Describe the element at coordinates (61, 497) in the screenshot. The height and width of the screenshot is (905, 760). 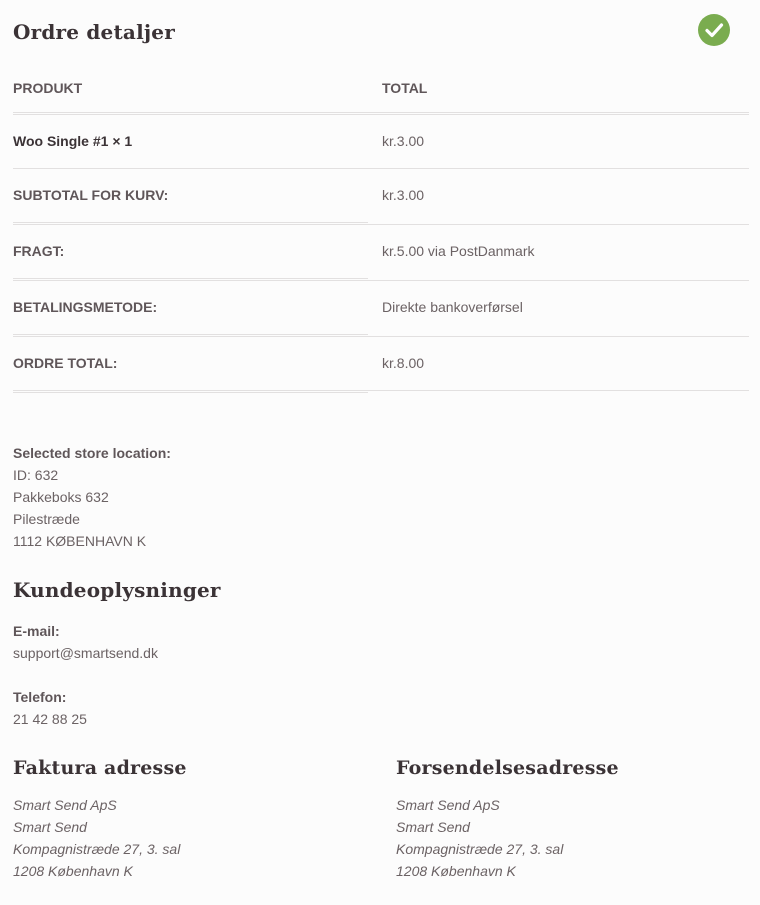
I see `store-name: Pakkeboks 632` at that location.